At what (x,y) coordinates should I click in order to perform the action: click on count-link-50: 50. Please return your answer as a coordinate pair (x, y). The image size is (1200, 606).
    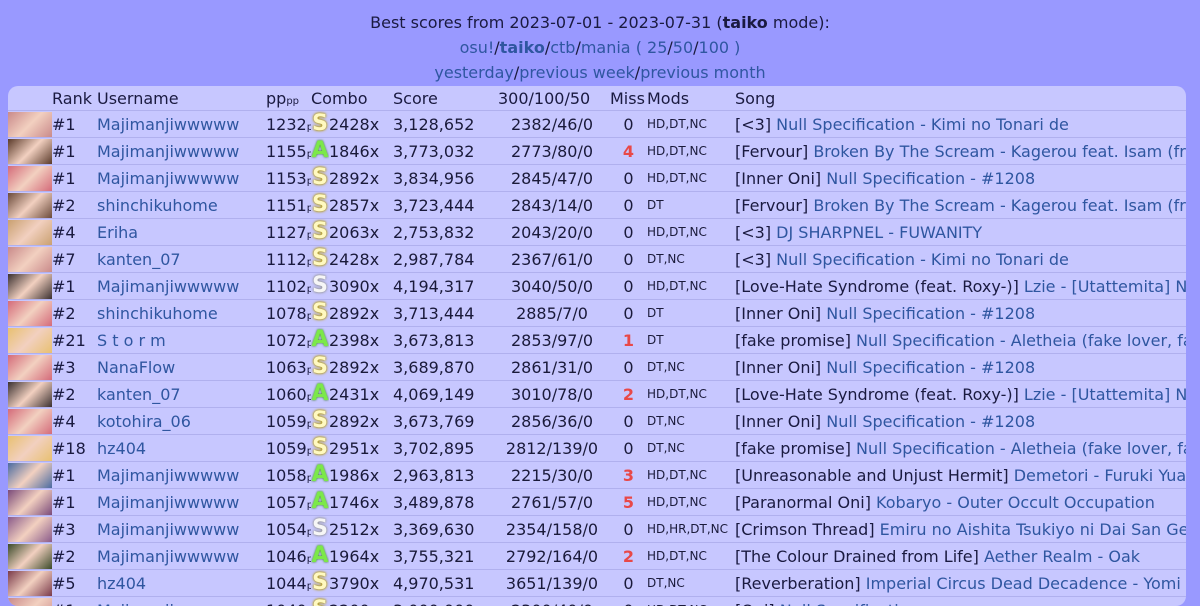
    Looking at the image, I should click on (683, 47).